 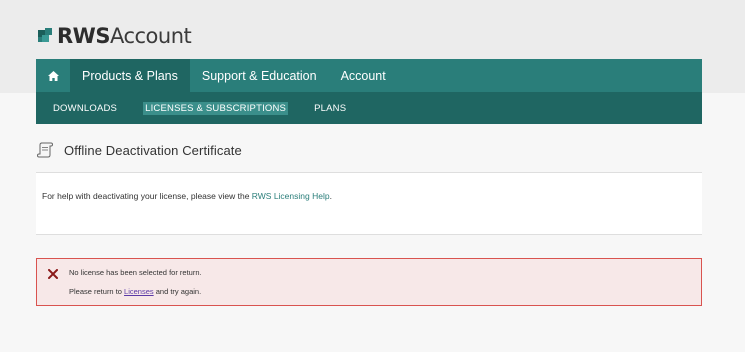 I want to click on subnav-plans: PLANS, so click(x=330, y=108).